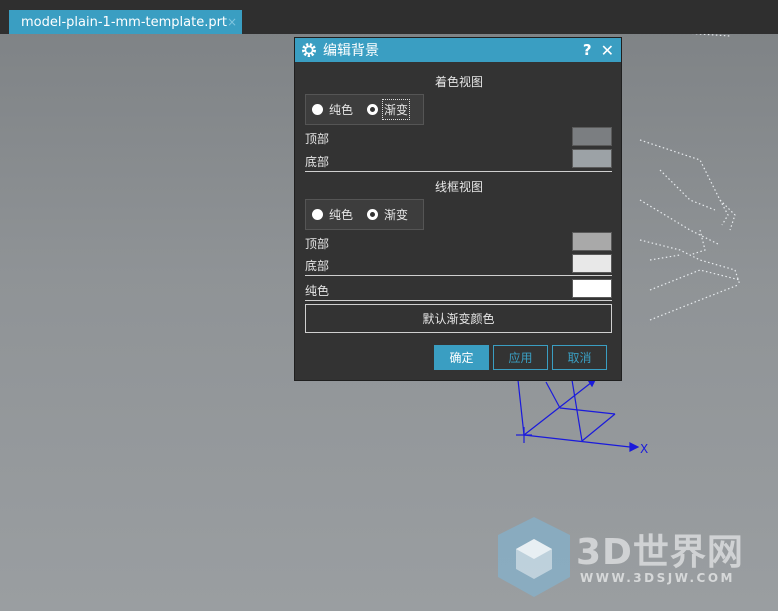 The height and width of the screenshot is (611, 778). What do you see at coordinates (317, 266) in the screenshot?
I see `wireframe-bottom-label: 底部` at bounding box center [317, 266].